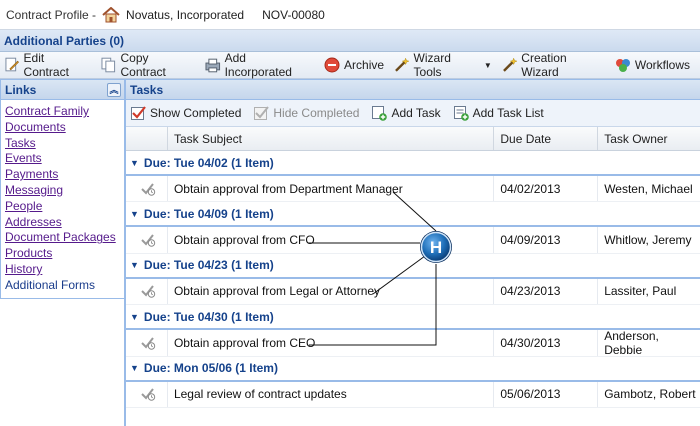  Describe the element at coordinates (147, 138) in the screenshot. I see `column-icon-header` at that location.